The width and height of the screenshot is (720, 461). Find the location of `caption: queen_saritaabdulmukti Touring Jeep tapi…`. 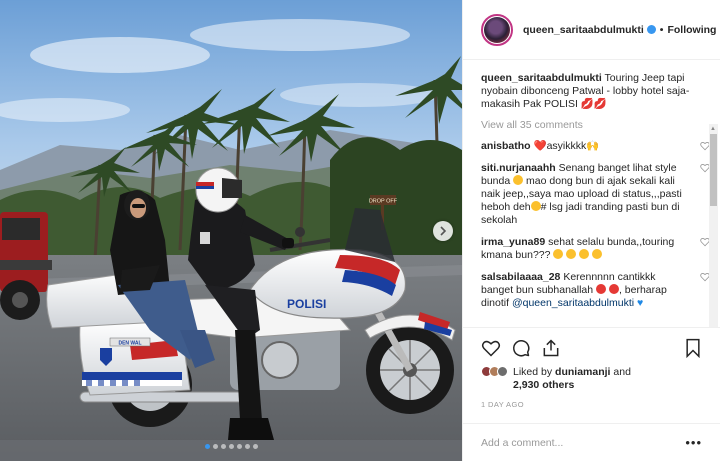

caption: queen_saritaabdulmukti Touring Jeep tapi… is located at coordinates (586, 91).